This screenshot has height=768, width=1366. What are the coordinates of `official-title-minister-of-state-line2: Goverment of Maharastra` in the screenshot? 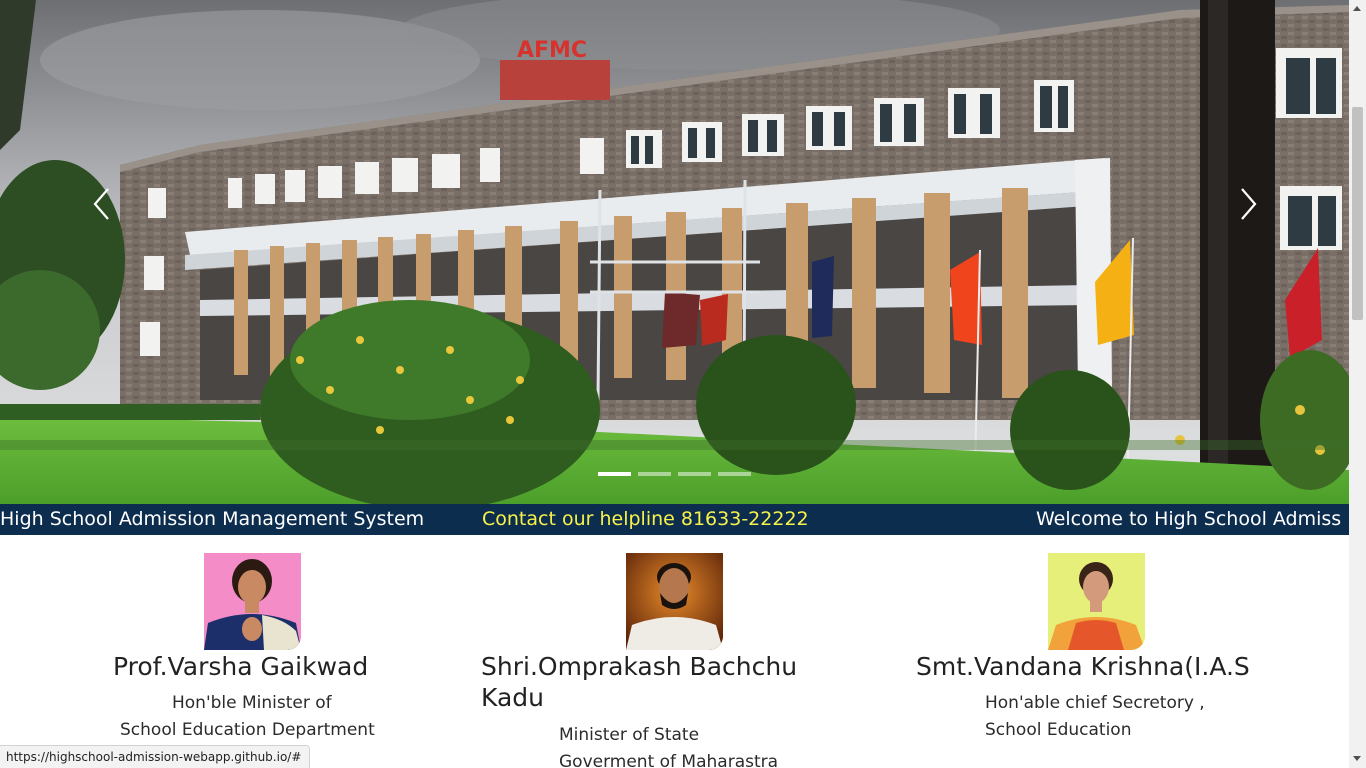 It's located at (669, 760).